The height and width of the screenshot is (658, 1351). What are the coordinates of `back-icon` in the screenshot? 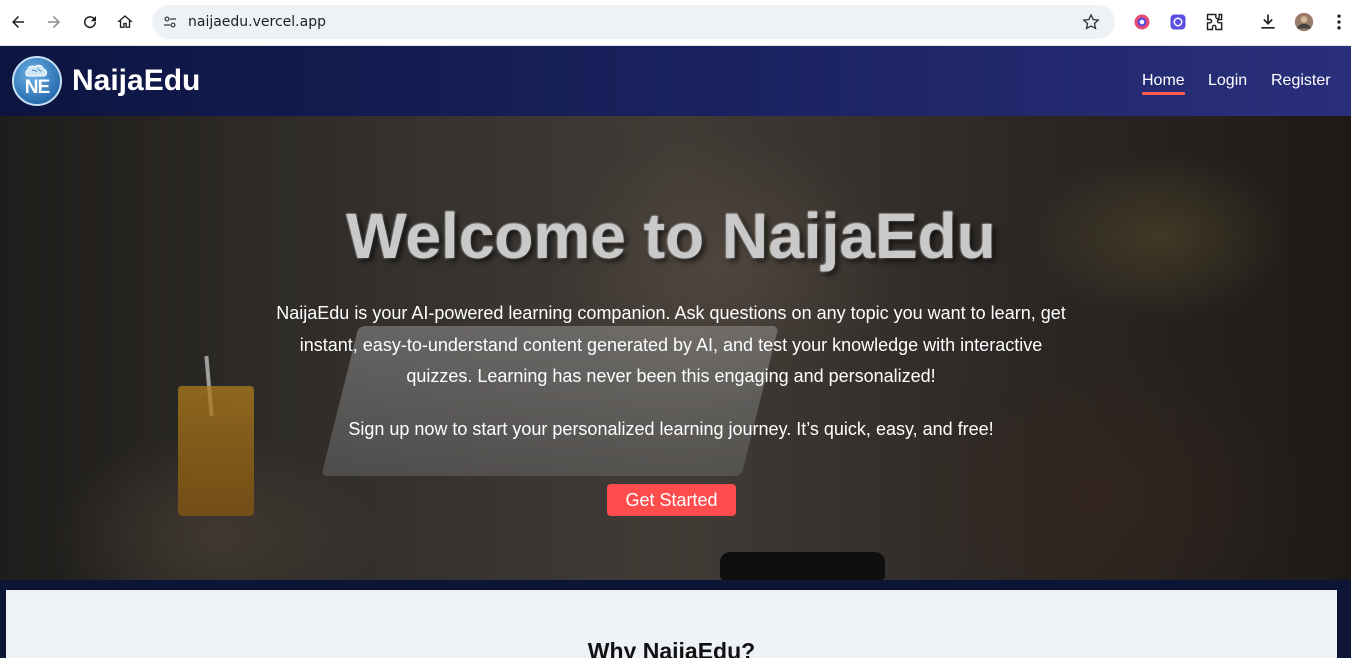 It's located at (18, 22).